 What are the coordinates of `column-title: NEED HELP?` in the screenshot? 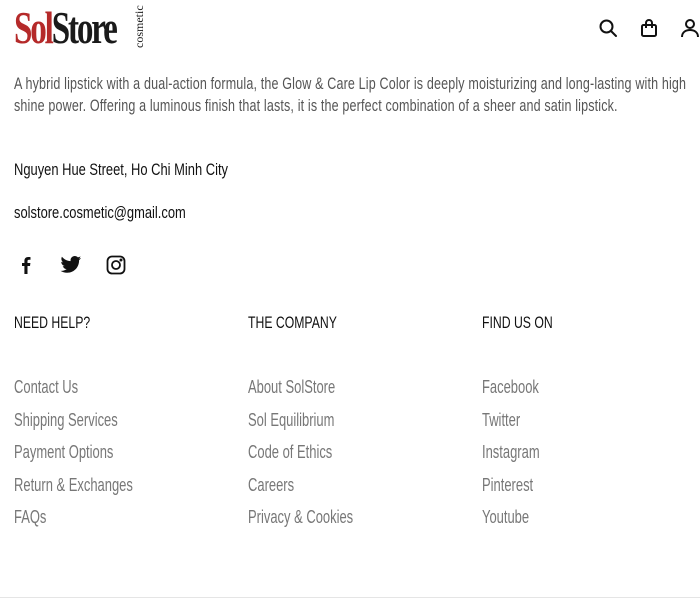 It's located at (52, 322).